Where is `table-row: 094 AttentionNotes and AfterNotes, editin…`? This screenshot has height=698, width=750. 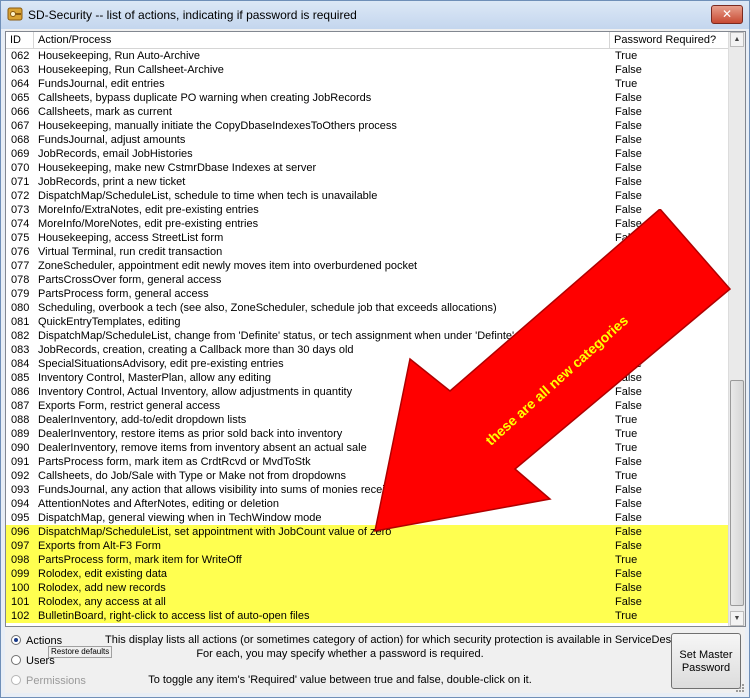 table-row: 094 AttentionNotes and AfterNotes, editin… is located at coordinates (367, 504).